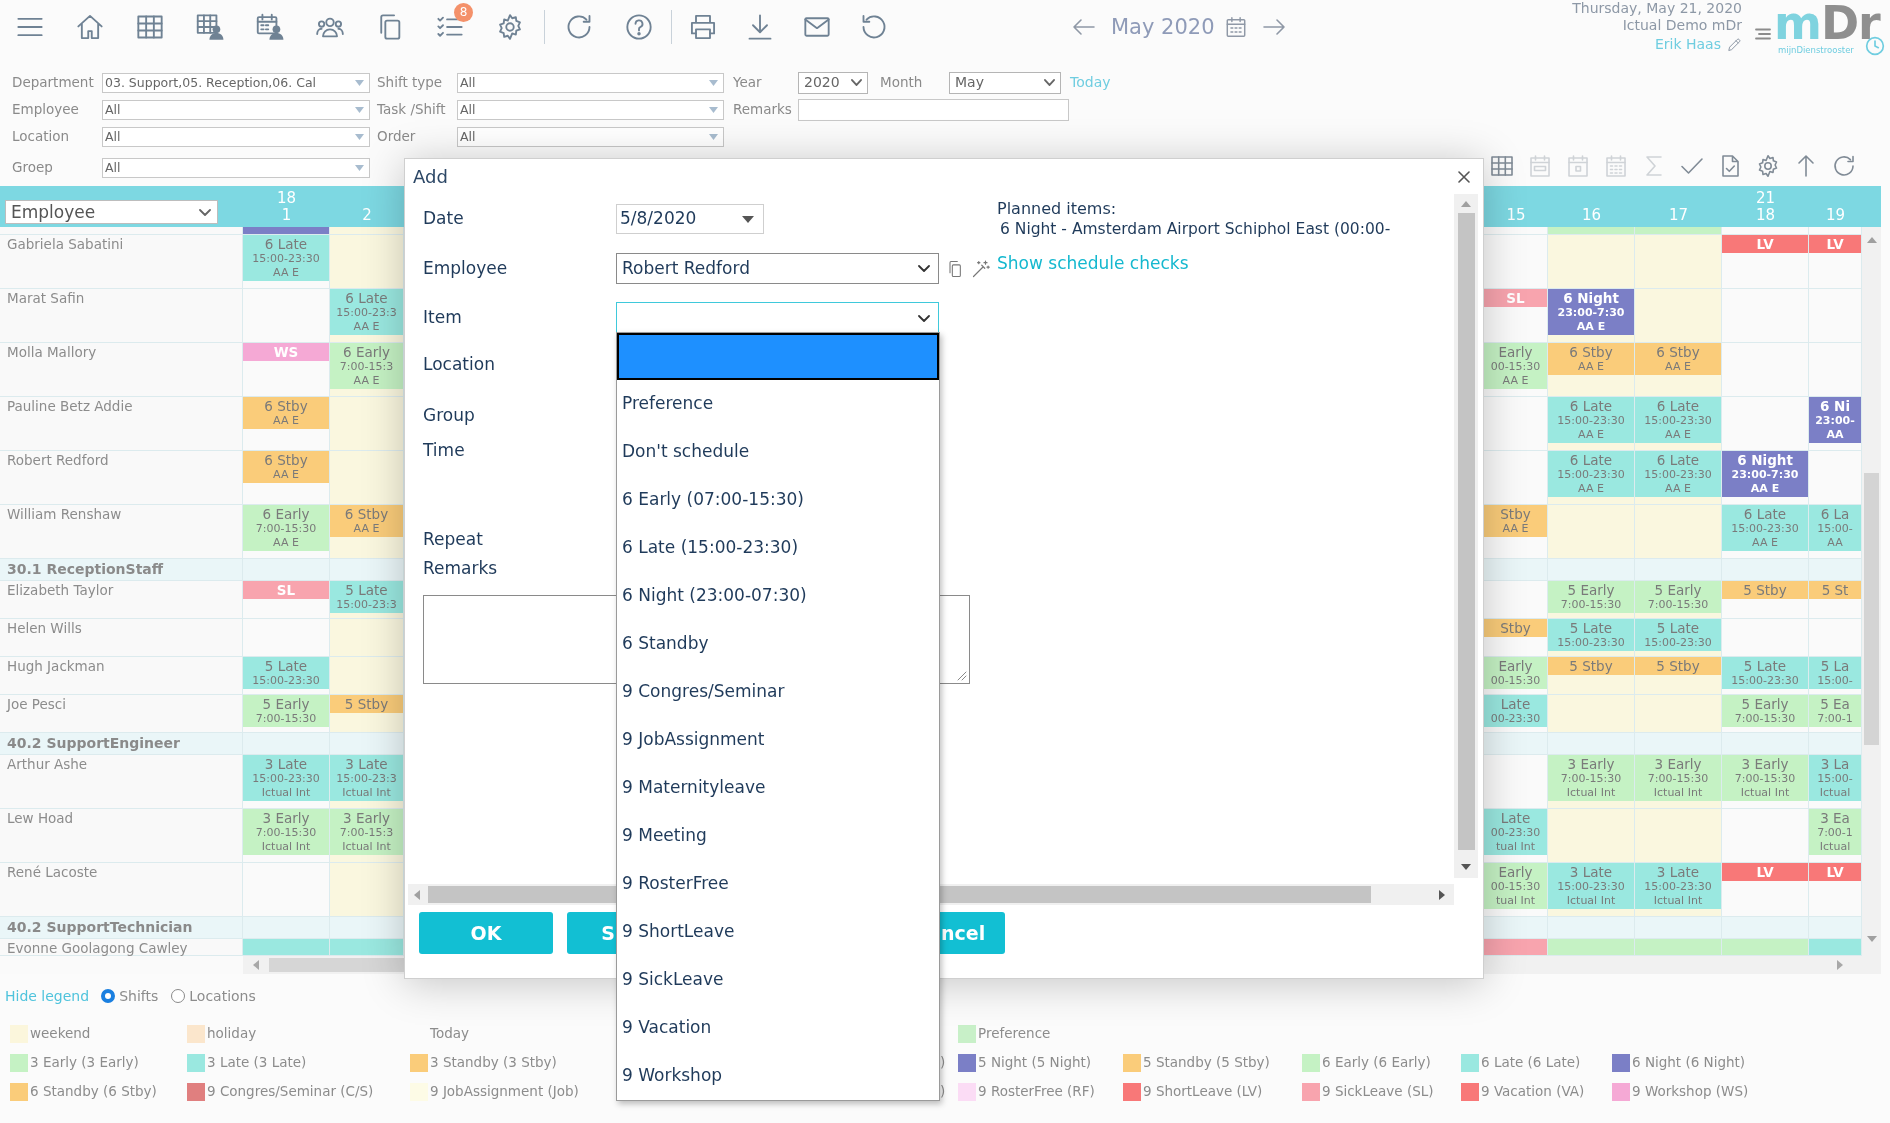 Image resolution: width=1890 pixels, height=1123 pixels. What do you see at coordinates (65, 243) in the screenshot?
I see `employee-name: Gabriela Sabatini` at bounding box center [65, 243].